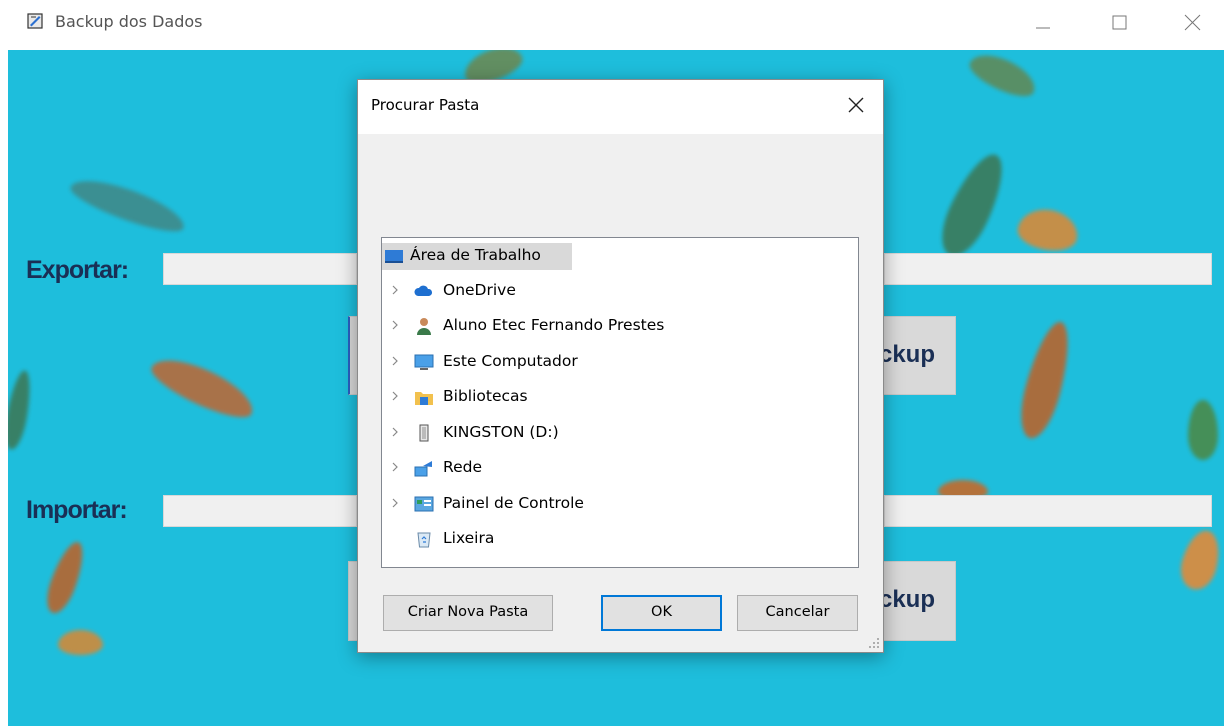 This screenshot has height=726, width=1232. I want to click on tree-item-label: Rede, so click(462, 467).